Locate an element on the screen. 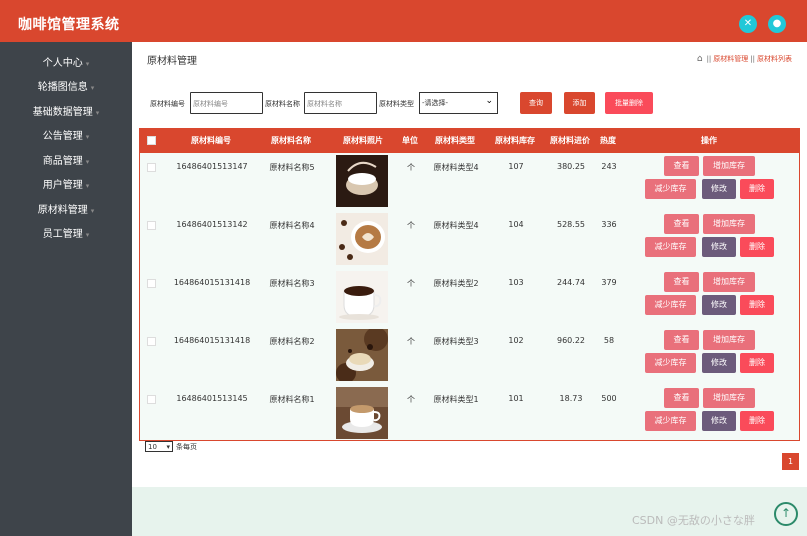 Image resolution: width=807 pixels, height=536 pixels. sidebar-item-personal-center: 个人中心 ▾ is located at coordinates (66, 64).